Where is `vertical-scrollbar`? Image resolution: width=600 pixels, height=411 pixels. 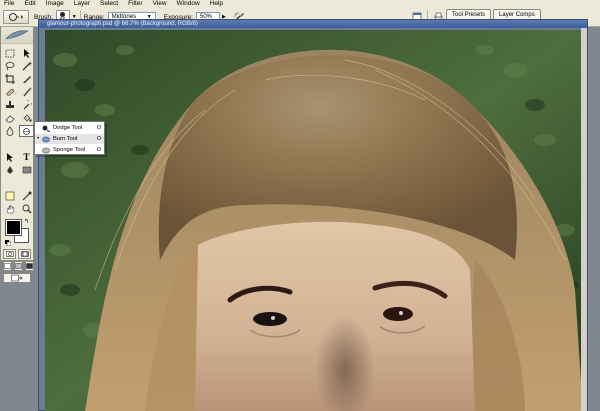 vertical-scrollbar is located at coordinates (584, 219).